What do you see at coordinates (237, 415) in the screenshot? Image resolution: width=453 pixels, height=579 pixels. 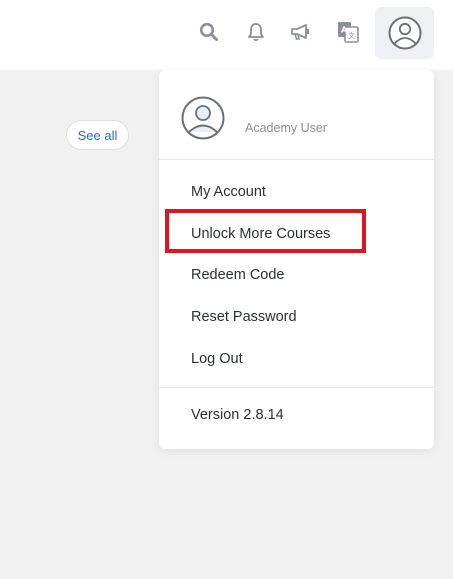 I see `app-version: Version 2.8.14` at bounding box center [237, 415].